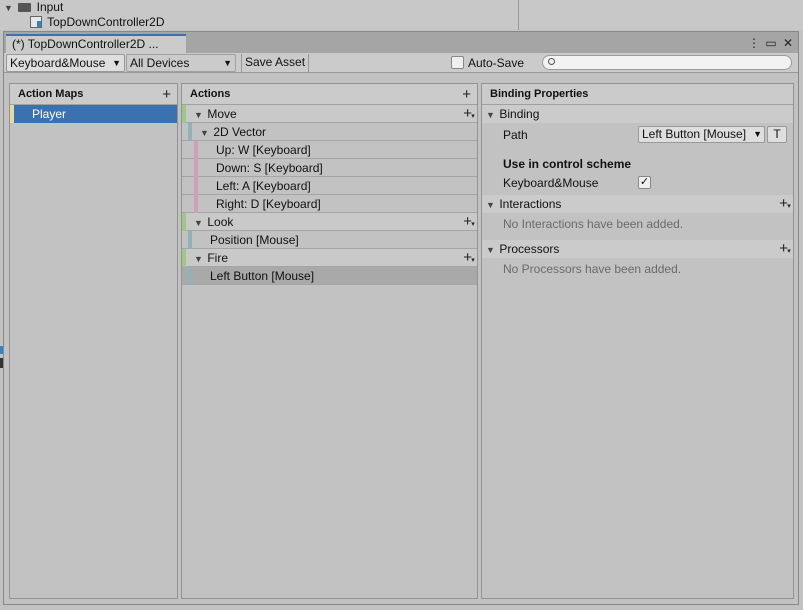  What do you see at coordinates (637, 94) in the screenshot?
I see `binding-properties-header: Binding Properties` at bounding box center [637, 94].